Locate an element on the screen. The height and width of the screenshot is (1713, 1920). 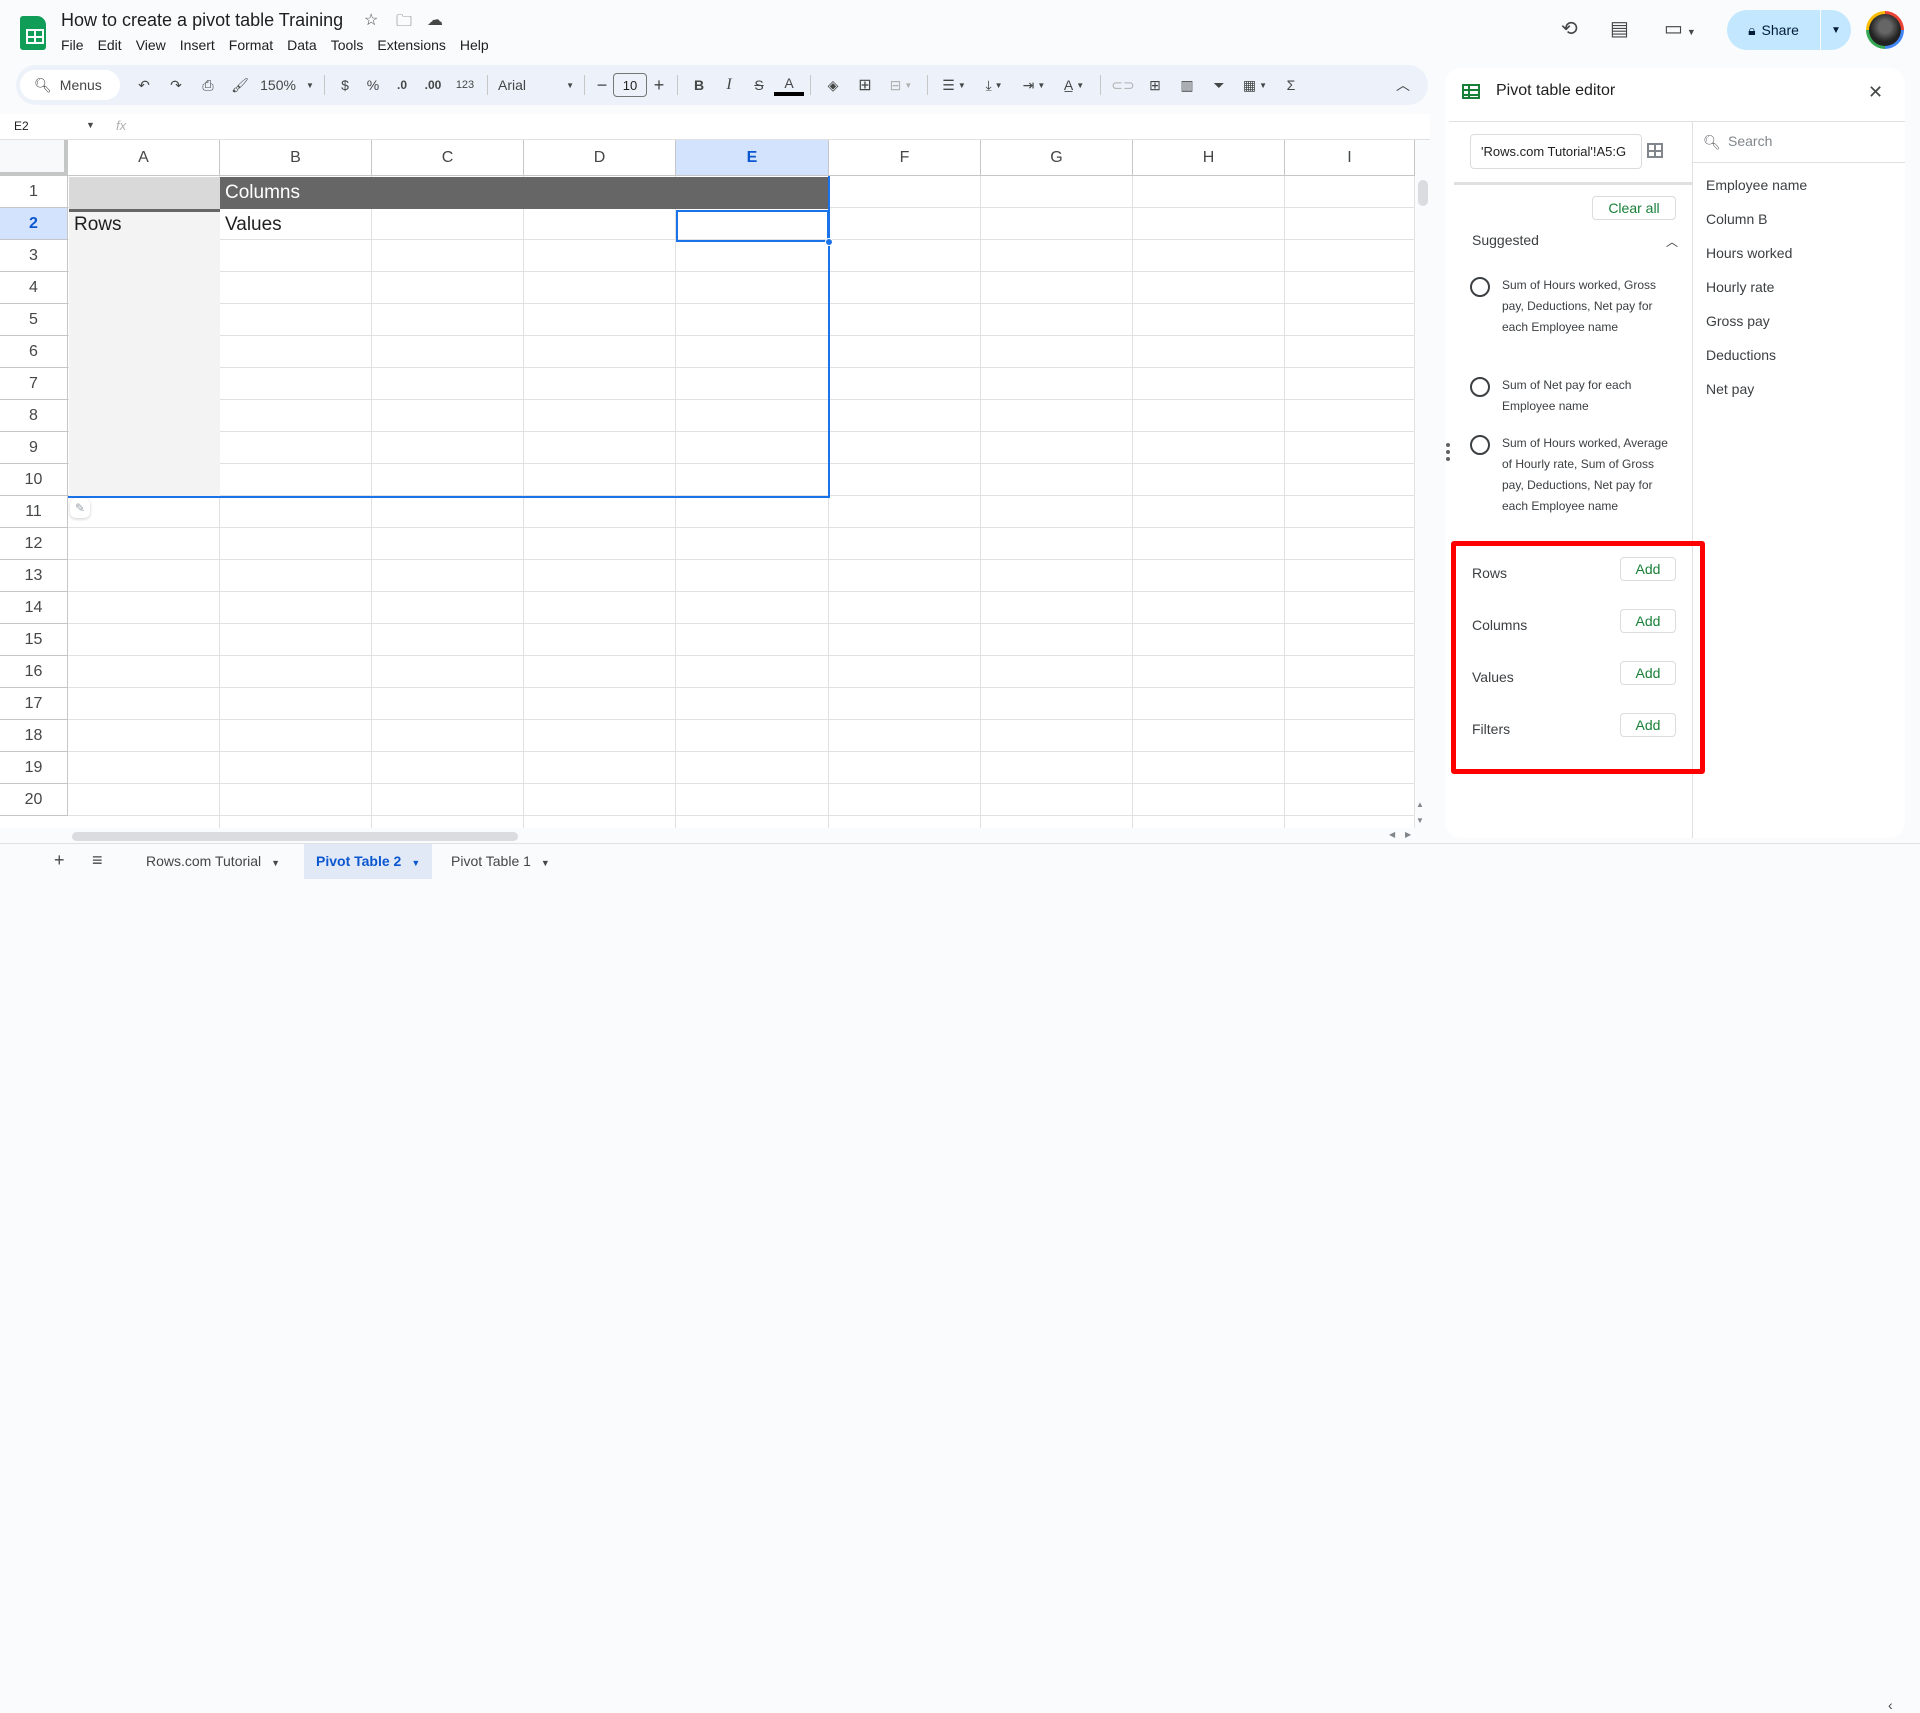
row-header-10: 10 is located at coordinates (34, 480).